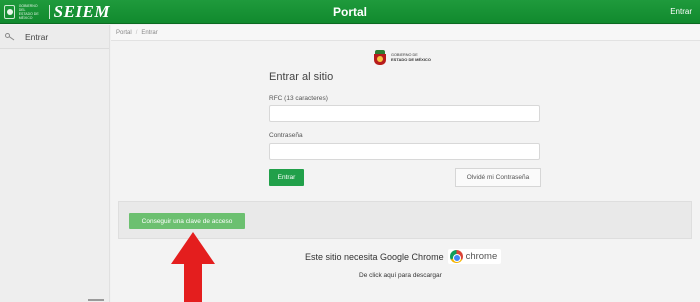 Image resolution: width=700 pixels, height=302 pixels. Describe the element at coordinates (286, 135) in the screenshot. I see `password-label: Contraseña` at that location.